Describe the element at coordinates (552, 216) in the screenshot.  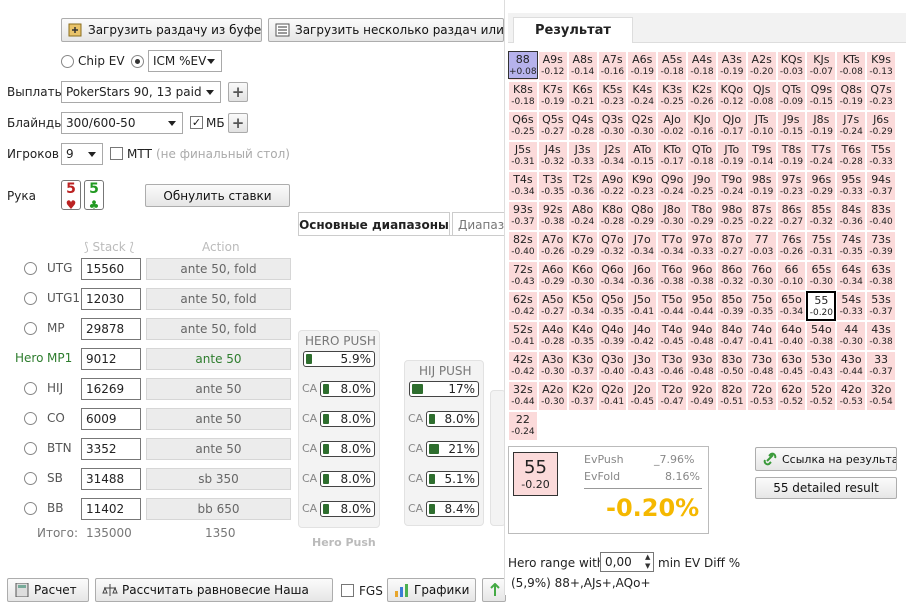
I see `hand-cell: 92s -0.38` at that location.